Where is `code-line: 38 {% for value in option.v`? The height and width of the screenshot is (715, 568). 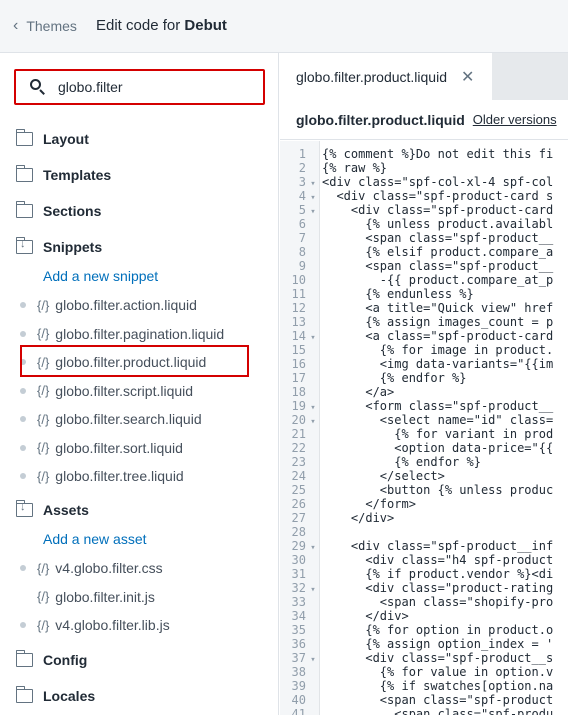
code-line: 38 {% for value in option.v is located at coordinates (417, 672).